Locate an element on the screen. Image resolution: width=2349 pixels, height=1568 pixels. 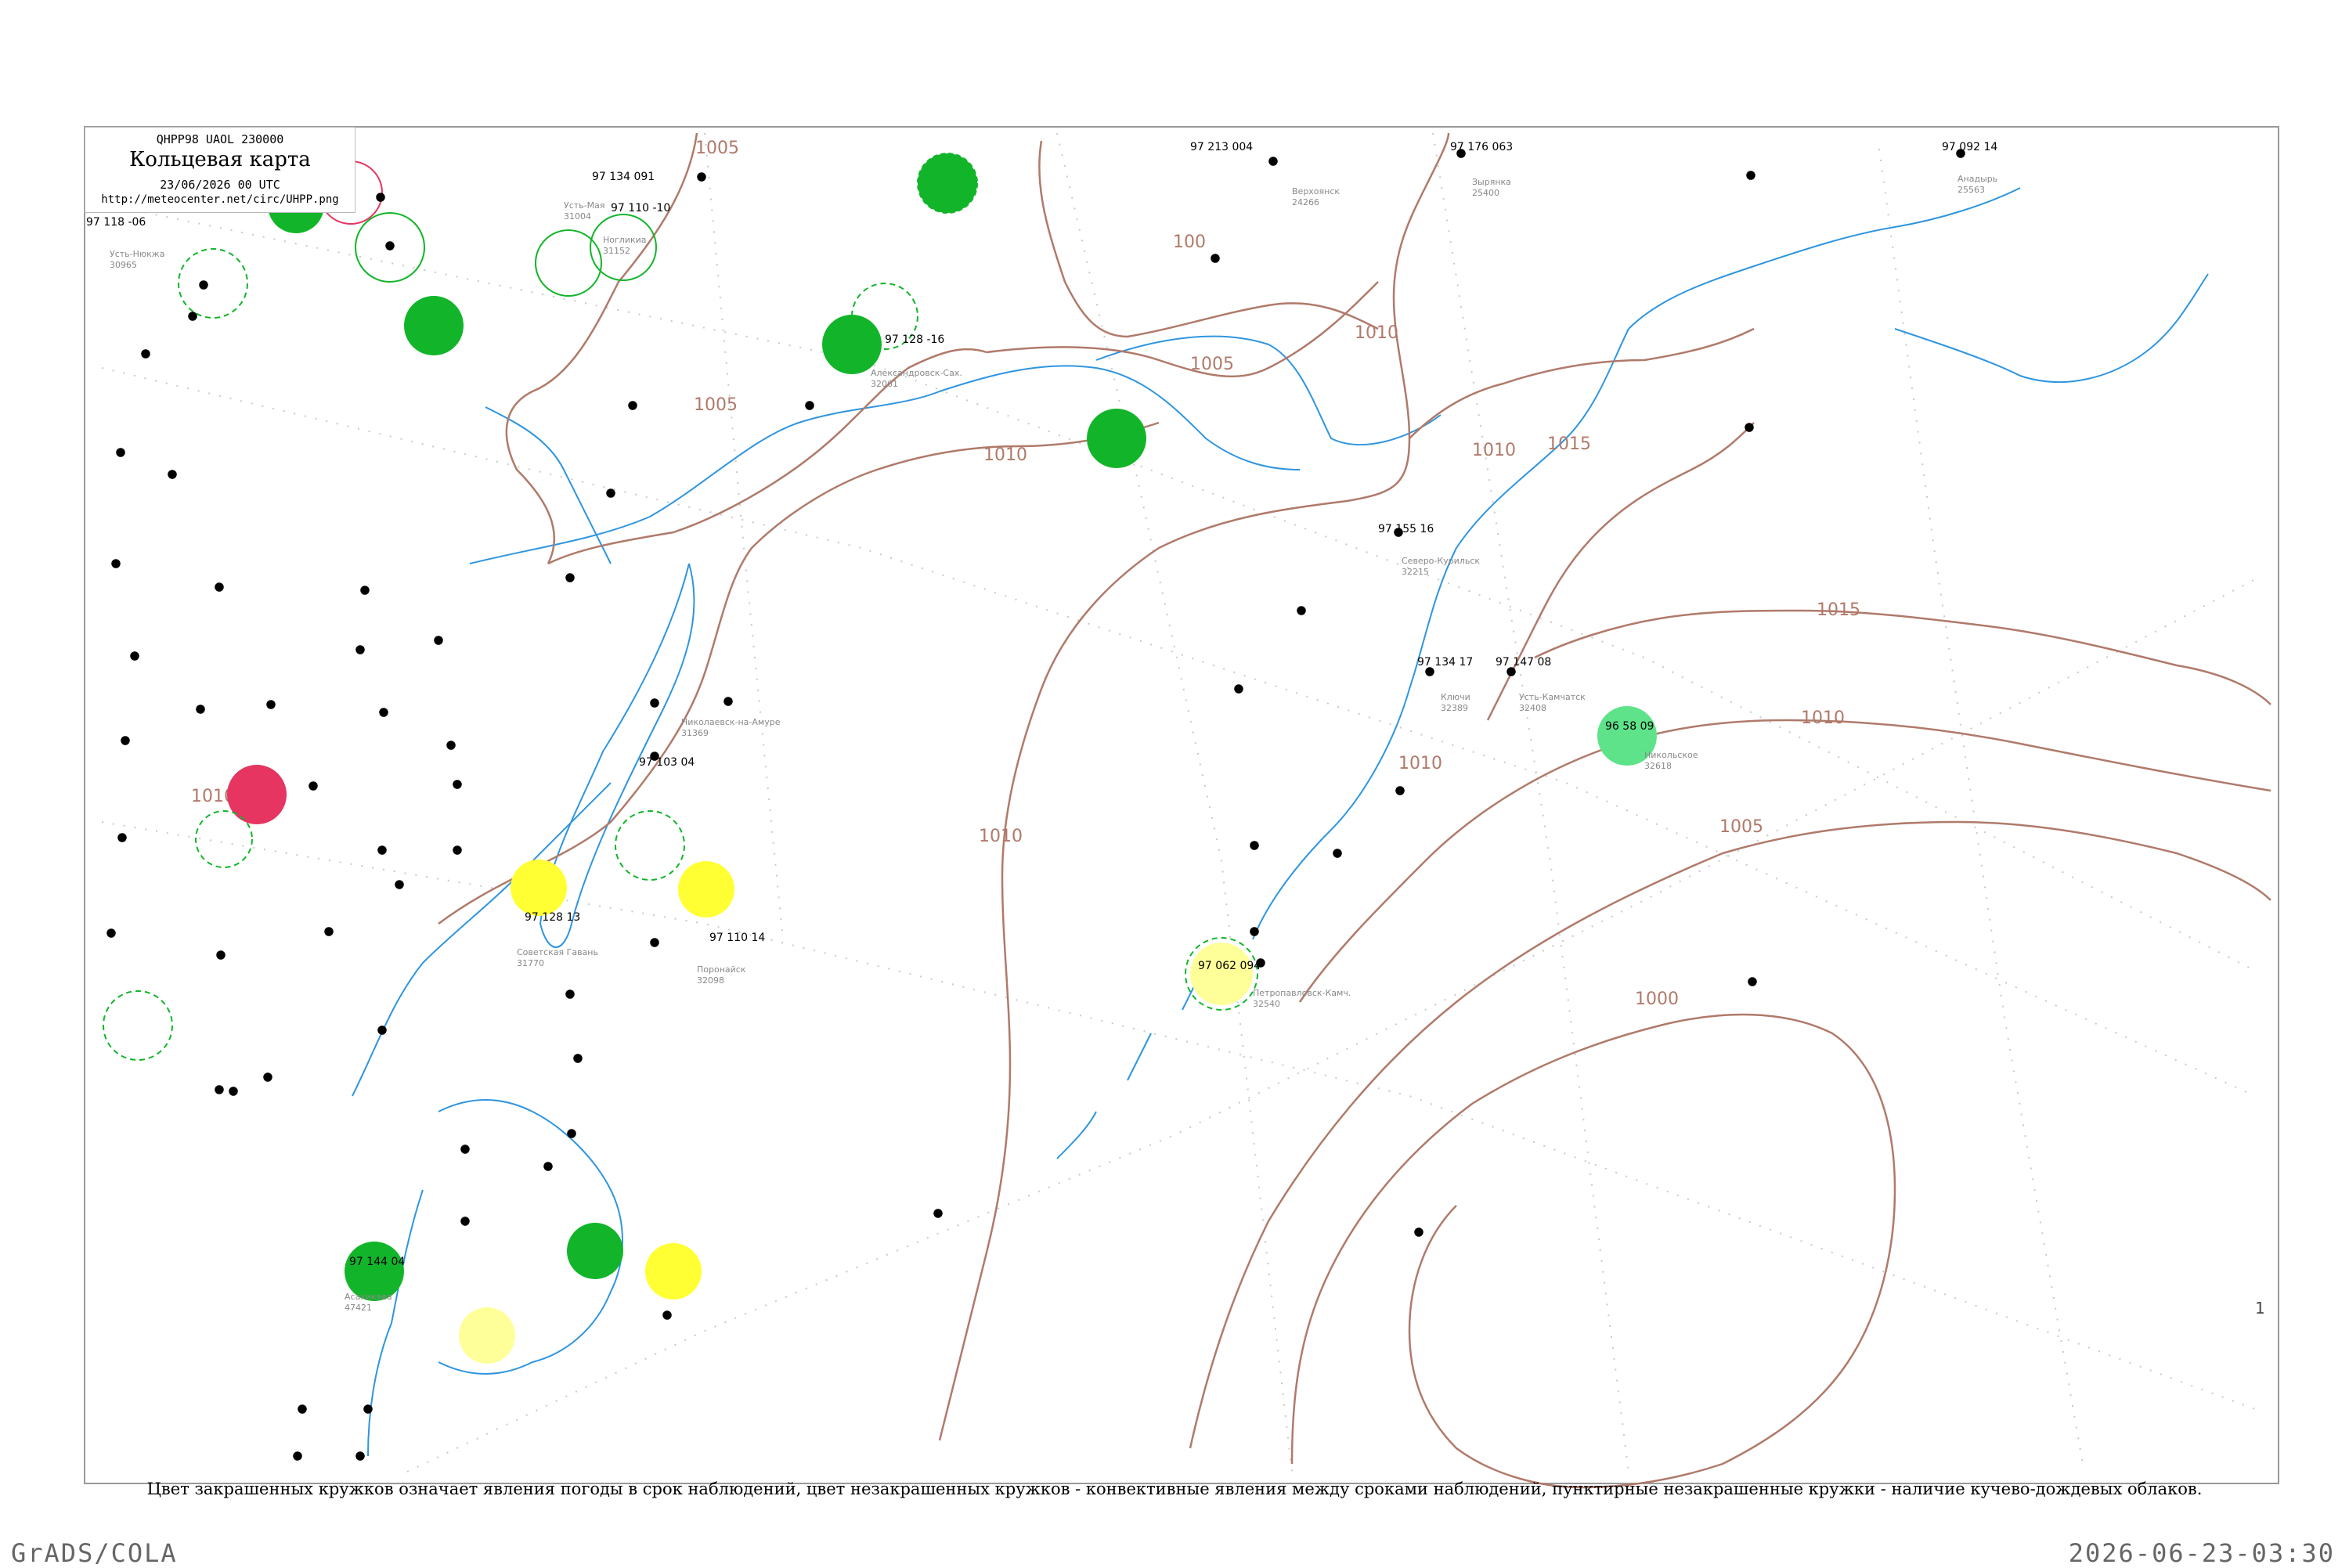
station-label: 97 110 -10 is located at coordinates (641, 208).